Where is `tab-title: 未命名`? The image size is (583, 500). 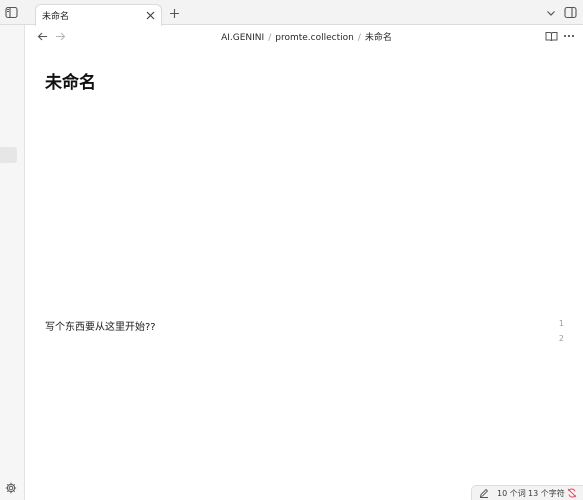
tab-title: 未命名 is located at coordinates (56, 17).